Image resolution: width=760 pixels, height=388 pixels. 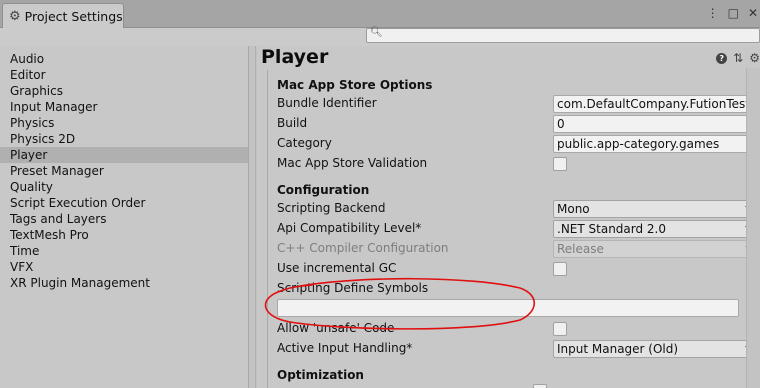 What do you see at coordinates (353, 288) in the screenshot?
I see `scripting-define-symbols-label: Scripting Define Symbols` at bounding box center [353, 288].